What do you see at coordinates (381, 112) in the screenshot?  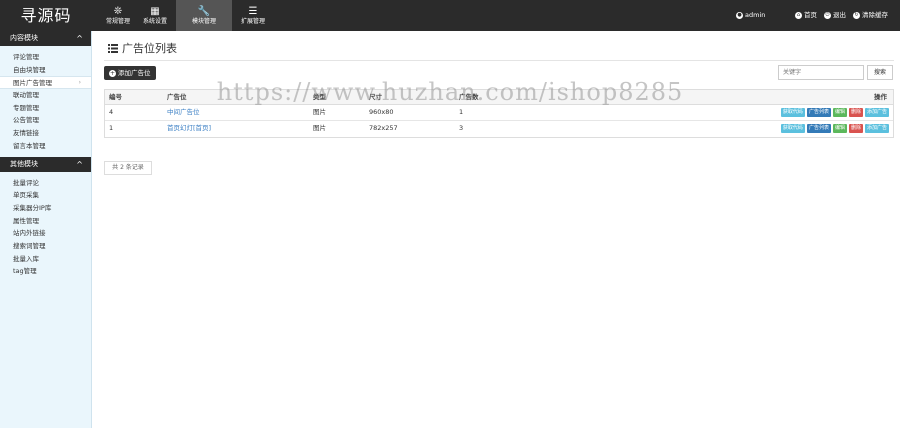 I see `row-size: 960x80` at bounding box center [381, 112].